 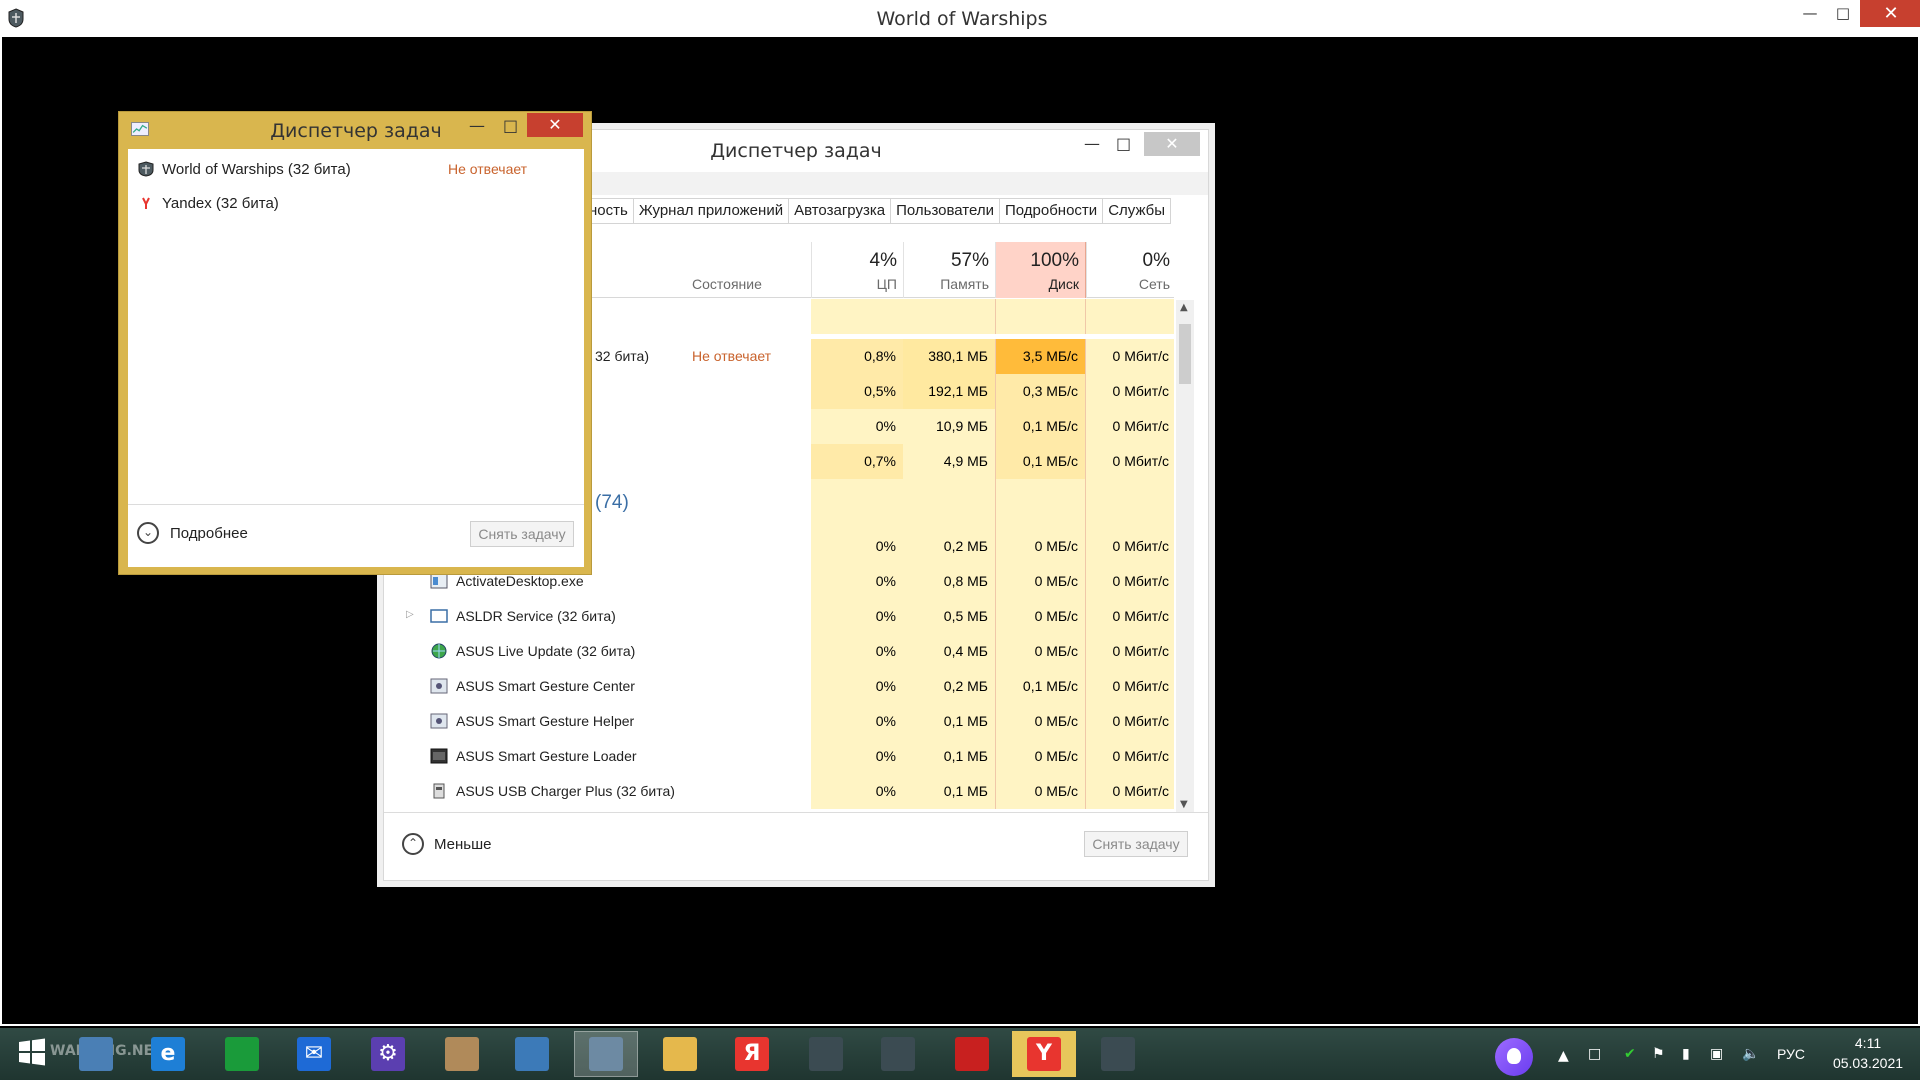 What do you see at coordinates (439, 616) in the screenshot?
I see `window-frame-icon` at bounding box center [439, 616].